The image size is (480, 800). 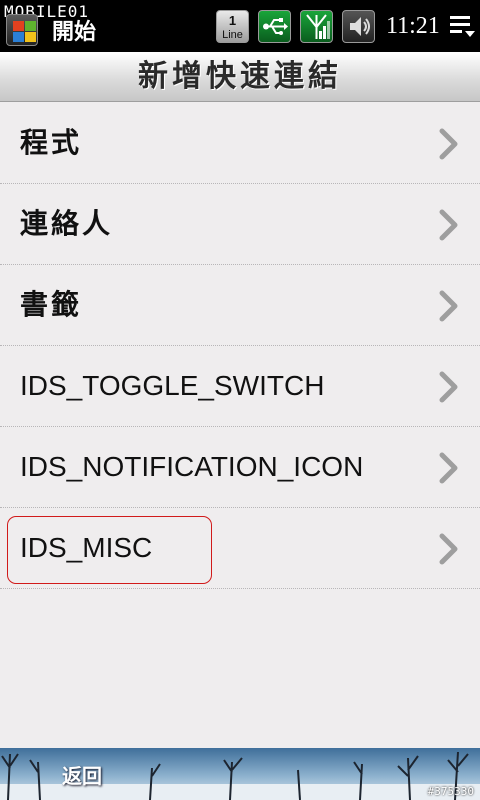 I want to click on windows-start-icon, so click(x=22, y=30).